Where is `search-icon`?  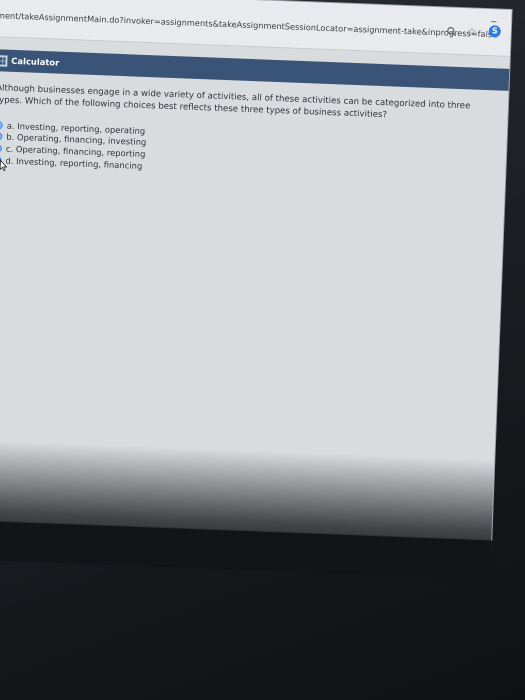
search-icon is located at coordinates (452, 31).